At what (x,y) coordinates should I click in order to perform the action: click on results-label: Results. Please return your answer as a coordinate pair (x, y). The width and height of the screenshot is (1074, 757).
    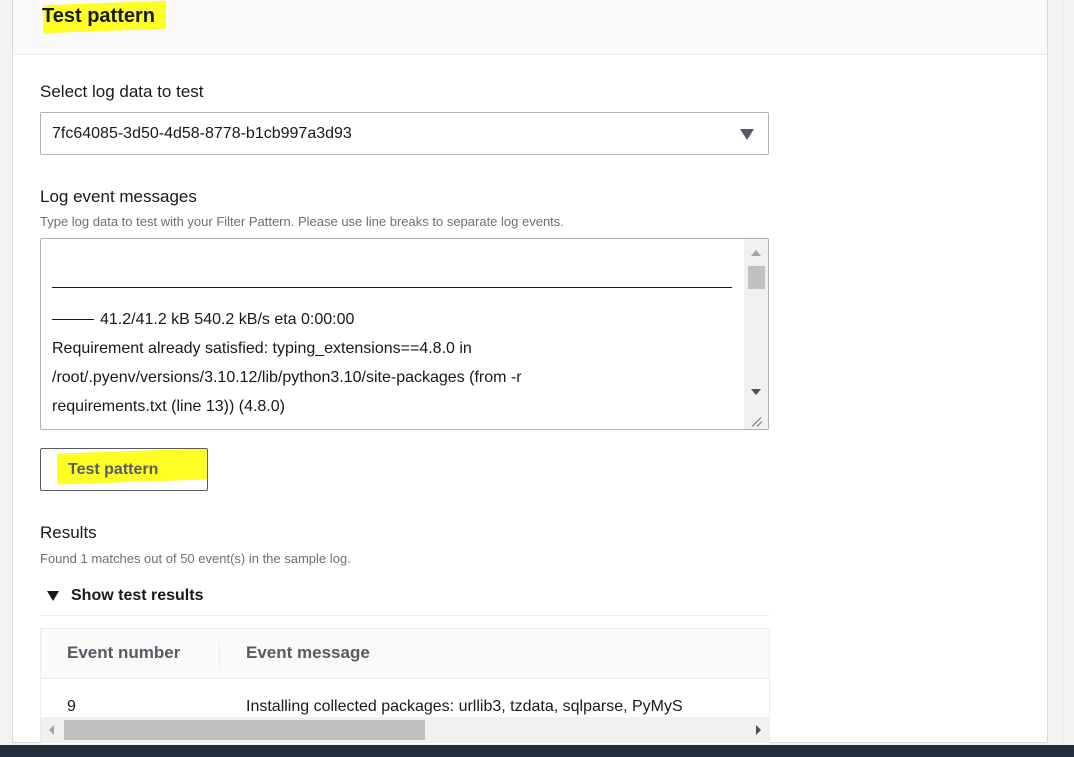
    Looking at the image, I should click on (68, 532).